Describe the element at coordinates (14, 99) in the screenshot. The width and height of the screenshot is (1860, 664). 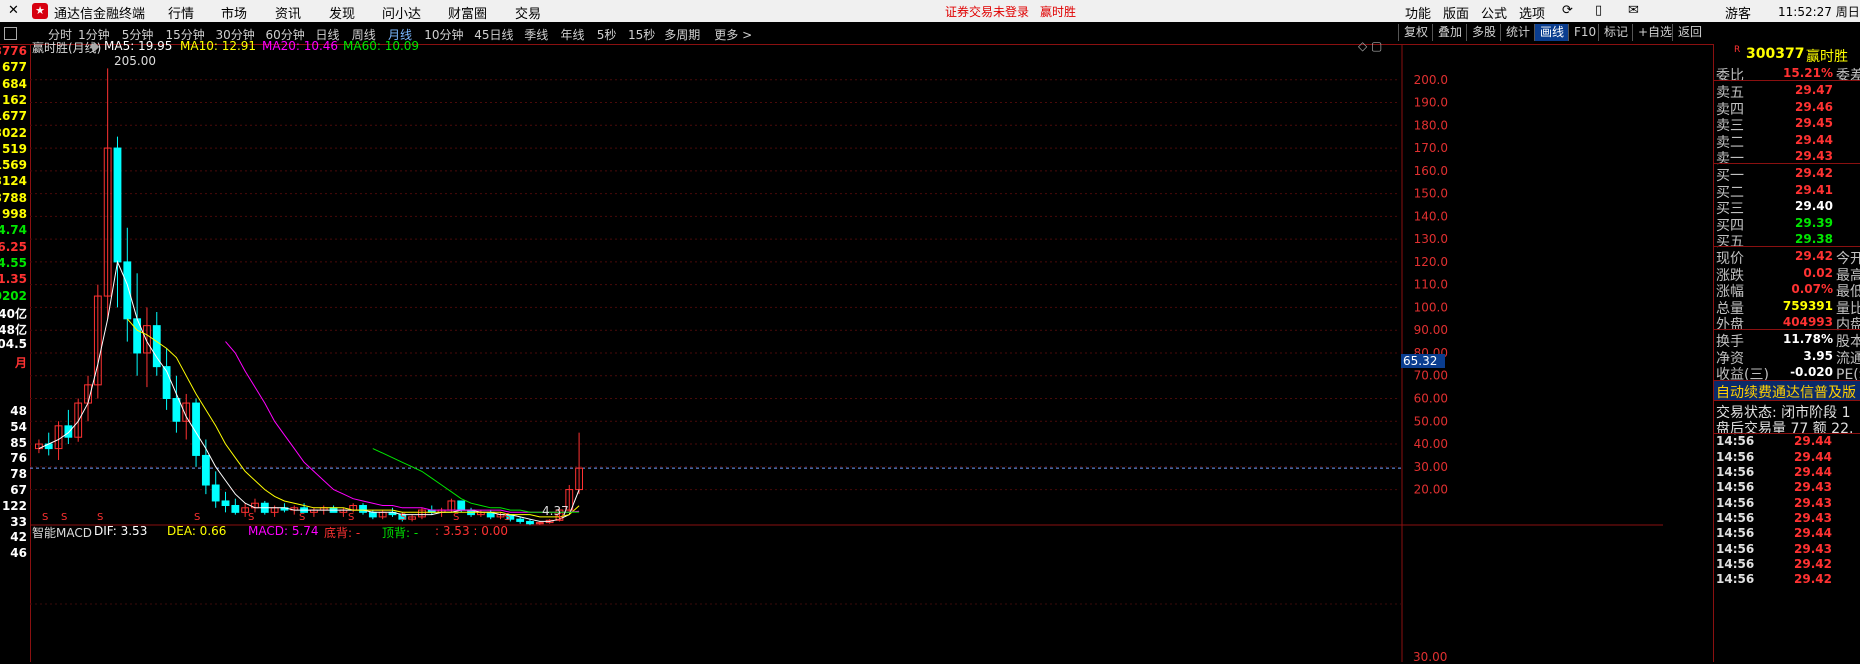
I see `left-strip-value: 162` at that location.